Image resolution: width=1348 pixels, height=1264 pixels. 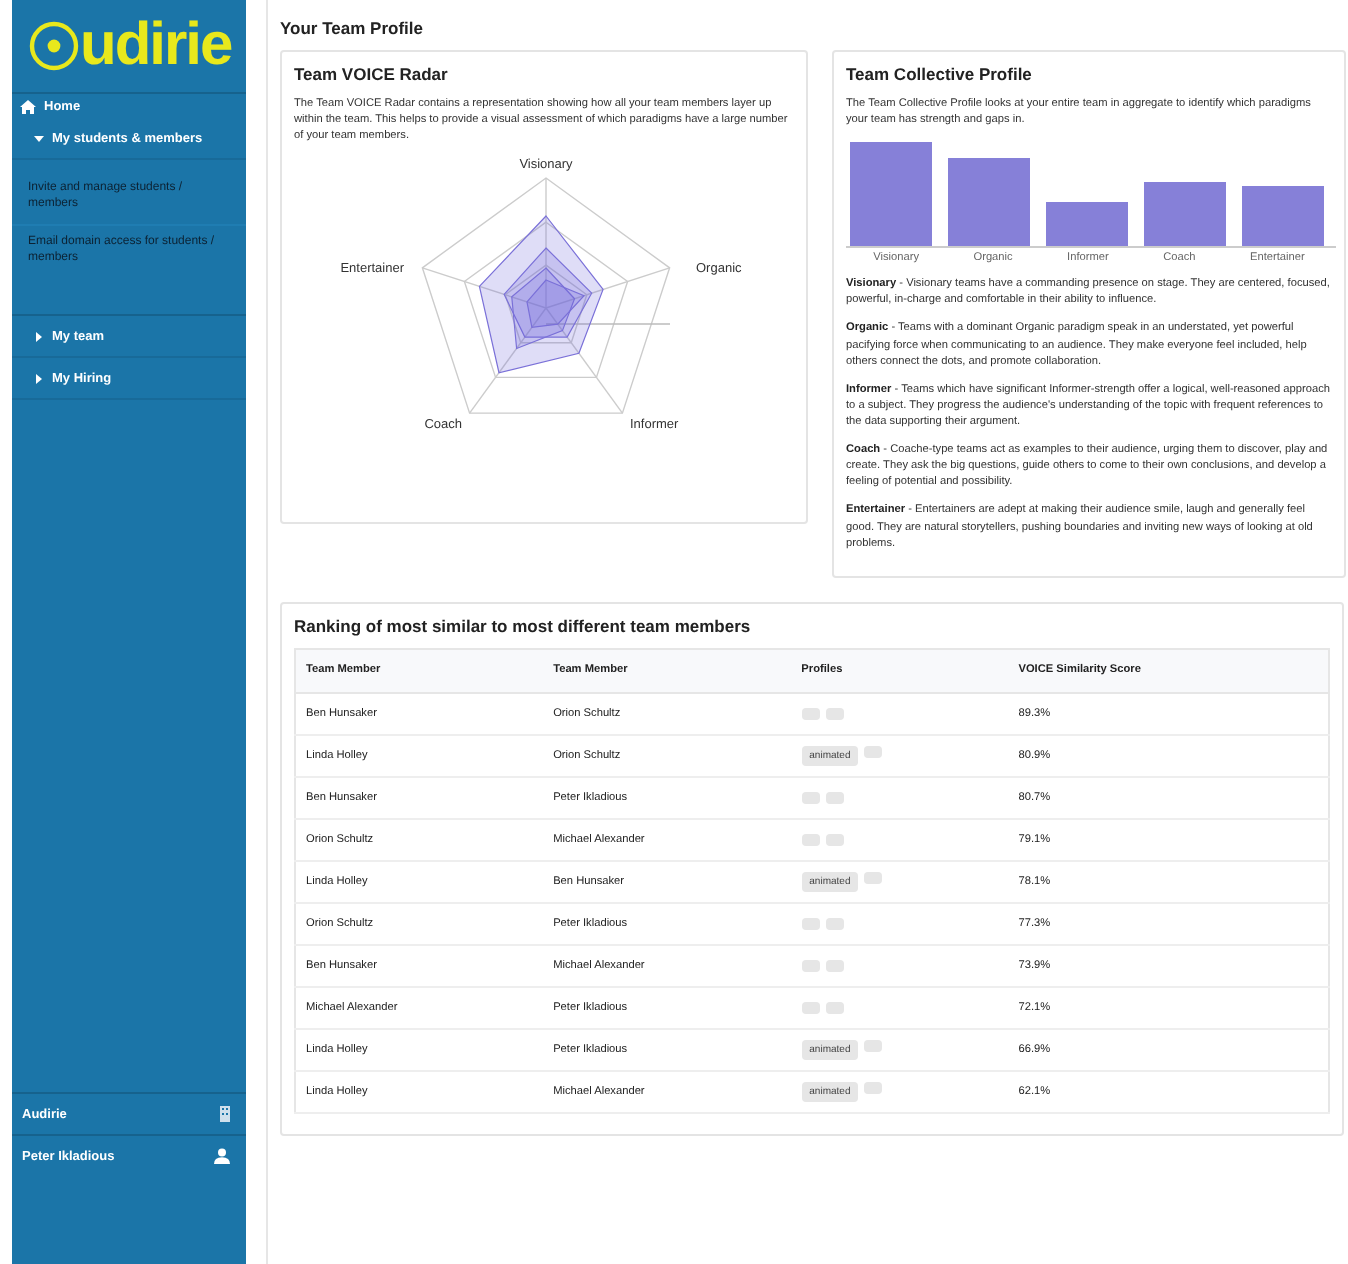 I want to click on logo-ring-icon, so click(x=54, y=46).